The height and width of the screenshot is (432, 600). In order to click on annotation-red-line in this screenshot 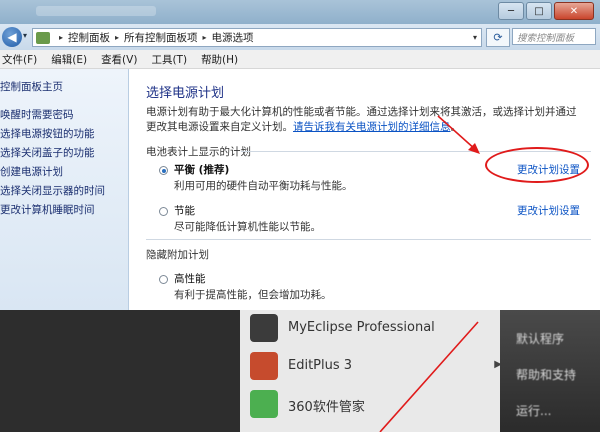, I will do `click(429, 376)`.